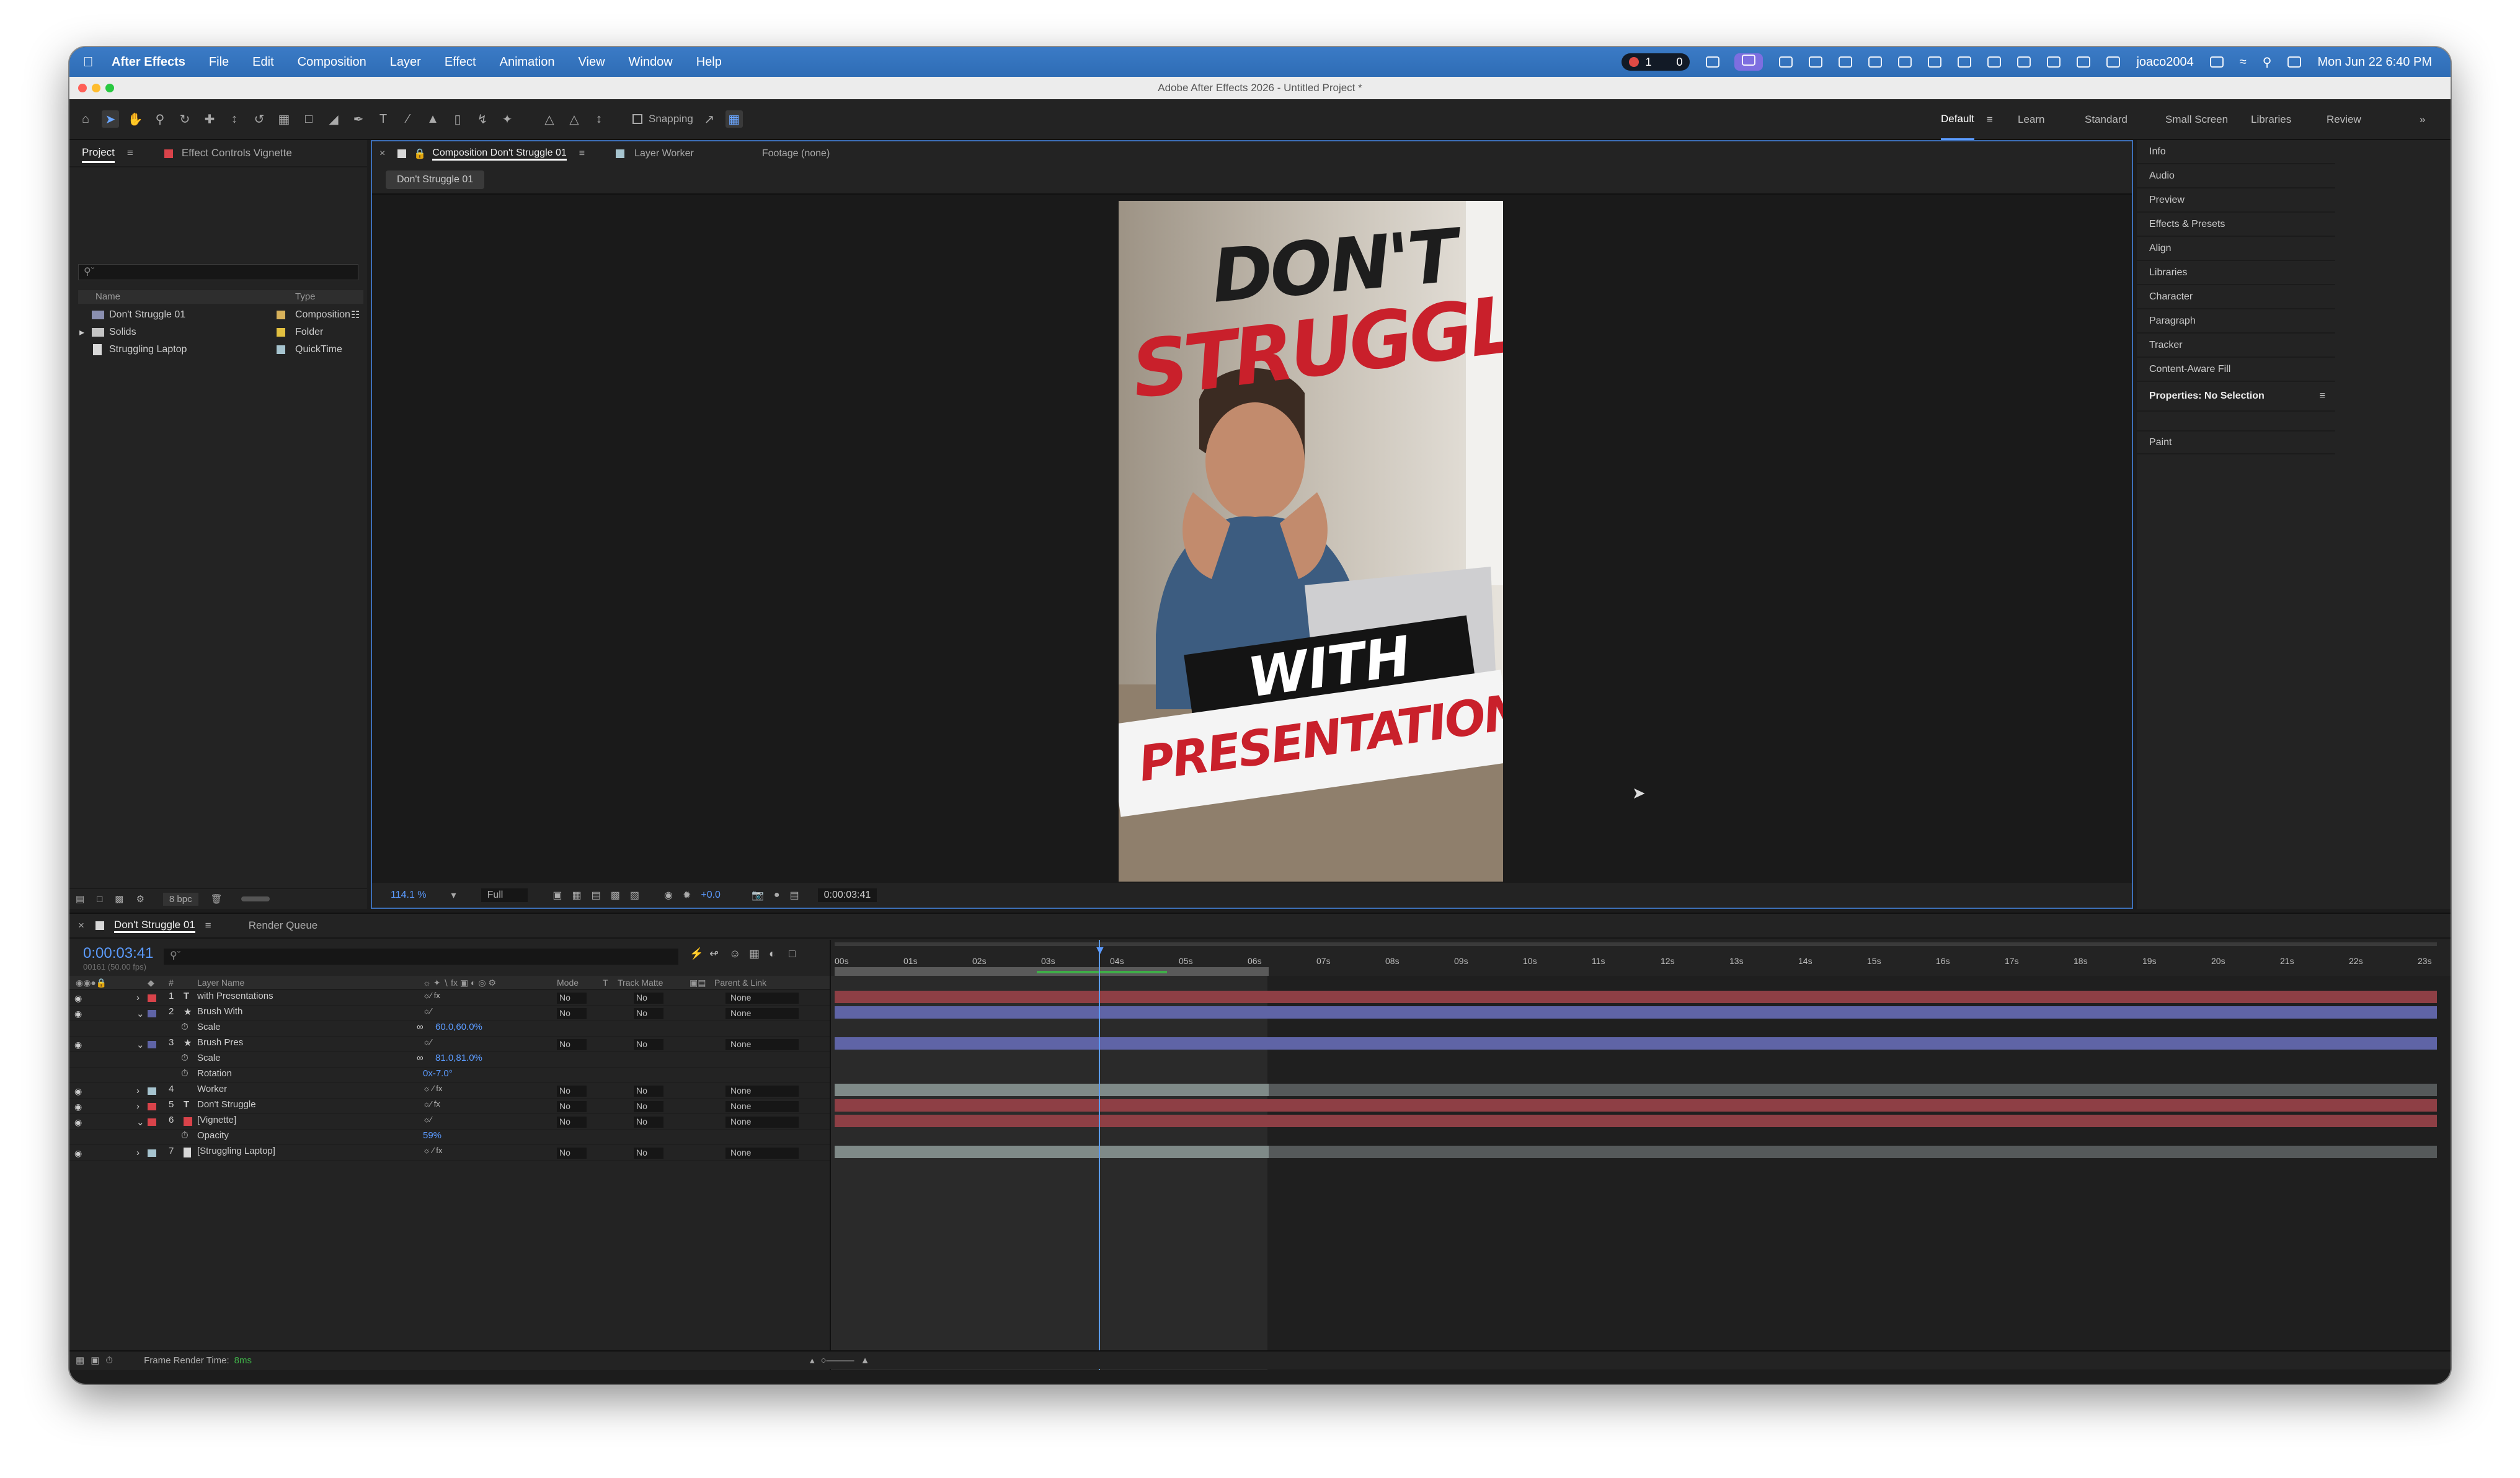  What do you see at coordinates (795, 895) in the screenshot?
I see `fast-preview-icon: ▤` at bounding box center [795, 895].